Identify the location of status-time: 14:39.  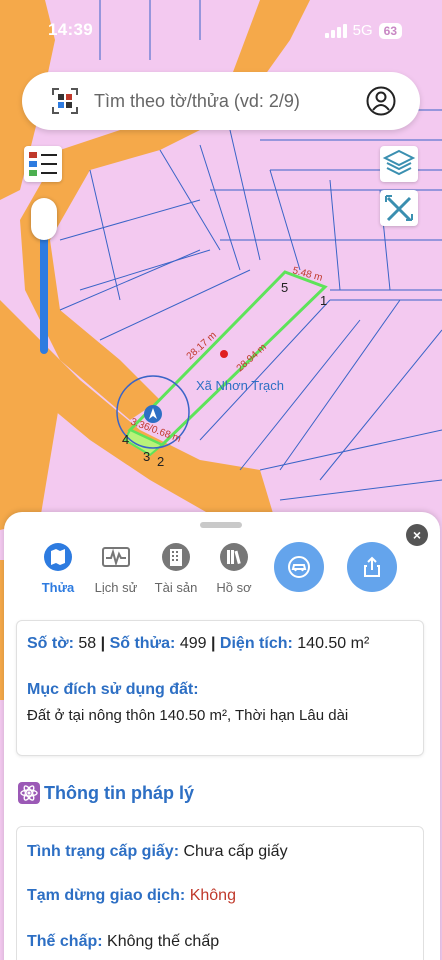
(70, 29).